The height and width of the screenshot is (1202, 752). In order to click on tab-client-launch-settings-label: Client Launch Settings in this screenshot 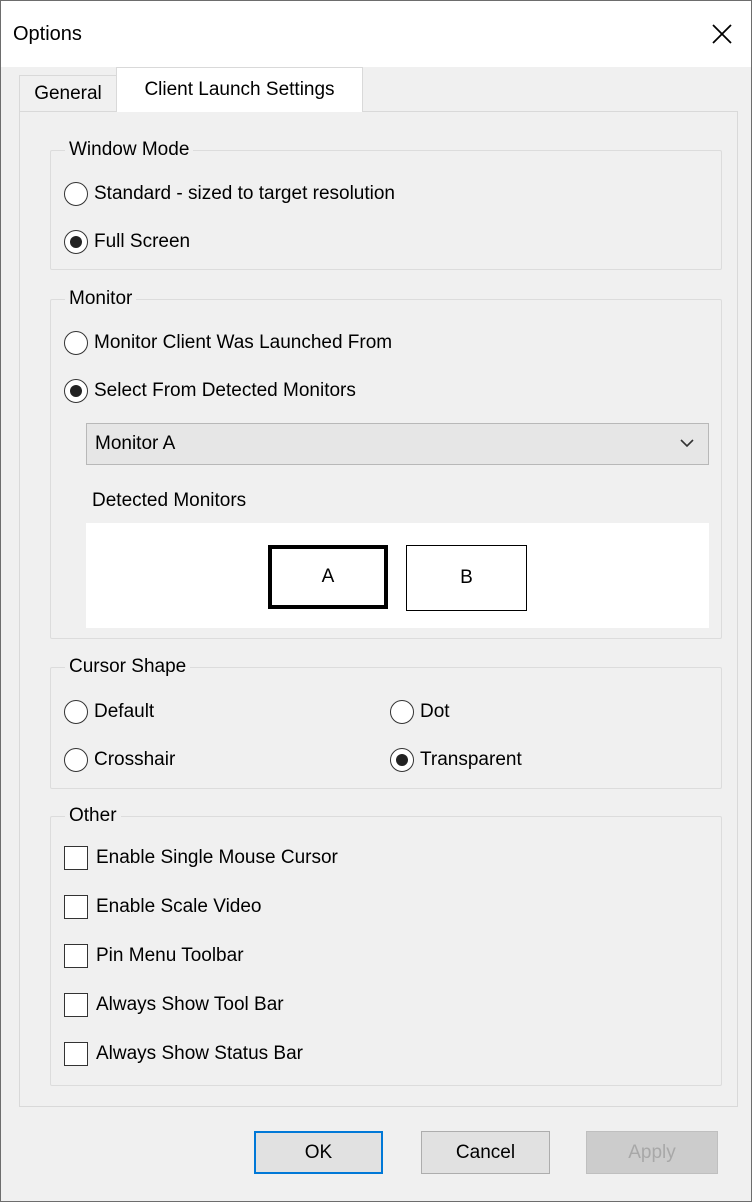, I will do `click(239, 89)`.